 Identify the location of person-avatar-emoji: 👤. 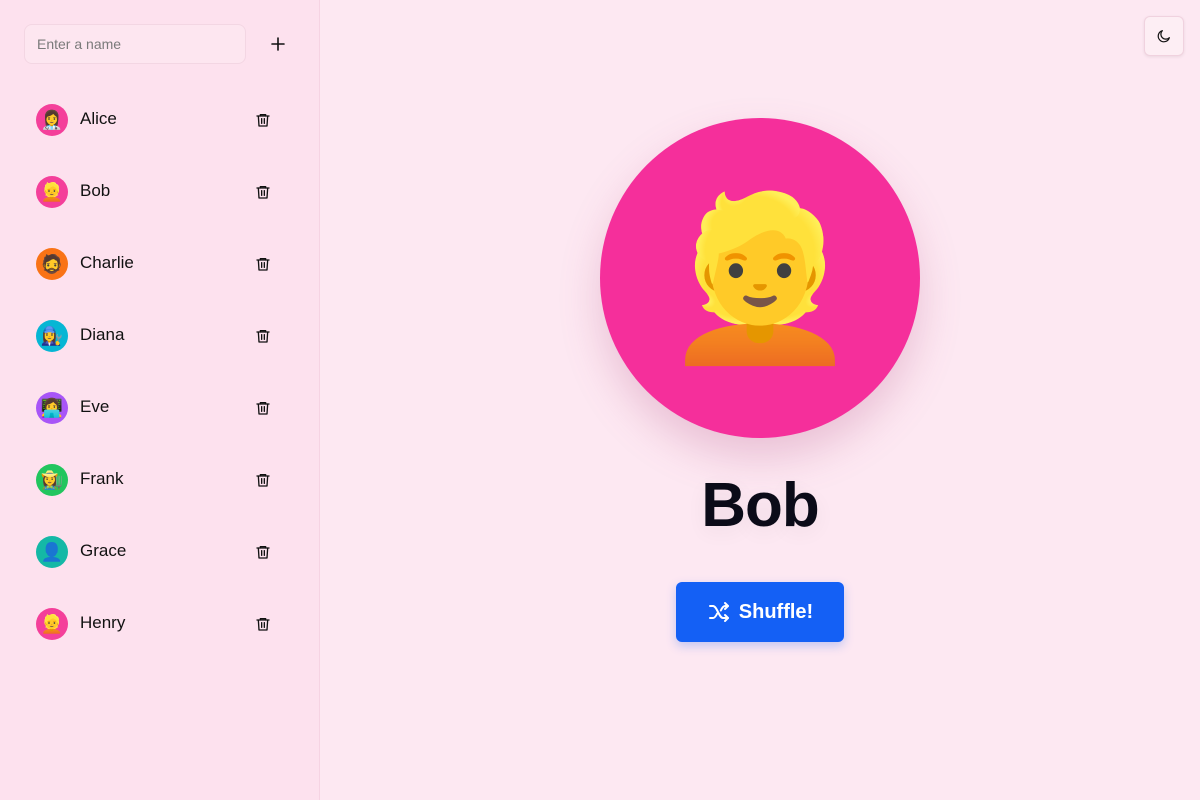
(52, 552).